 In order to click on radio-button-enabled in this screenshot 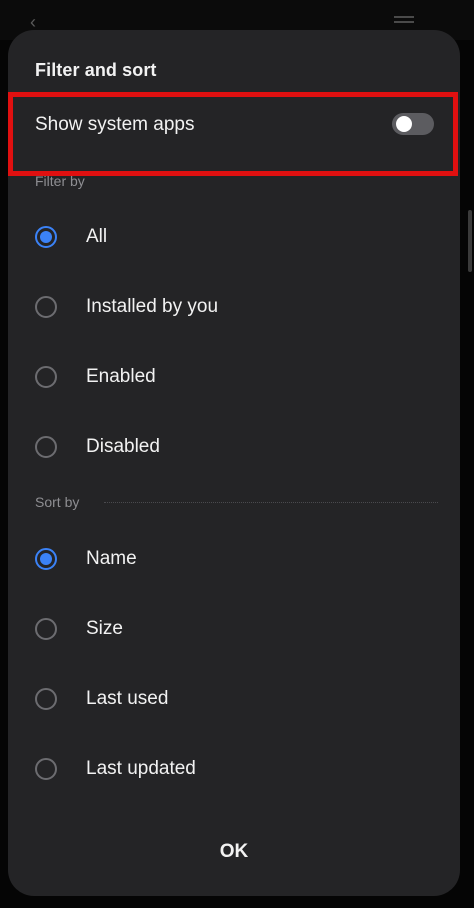, I will do `click(46, 377)`.